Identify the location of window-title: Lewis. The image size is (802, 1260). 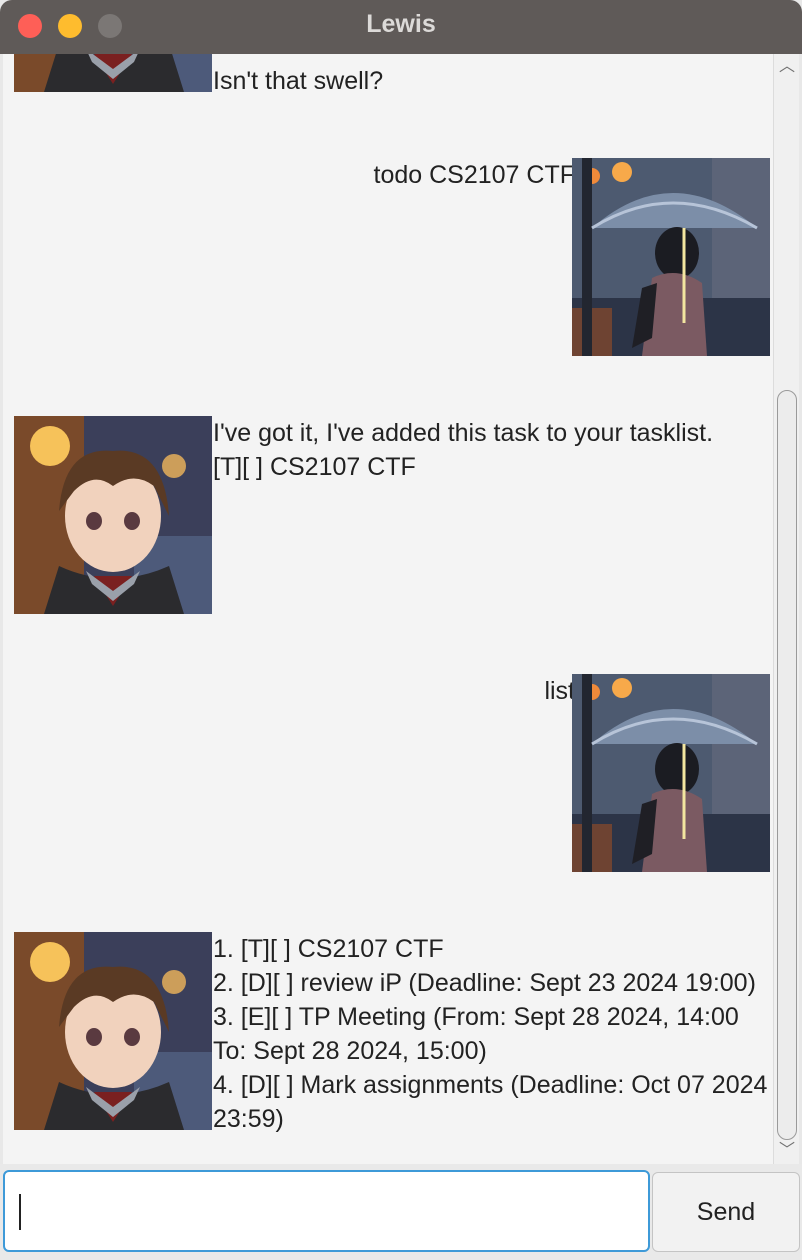
(401, 24).